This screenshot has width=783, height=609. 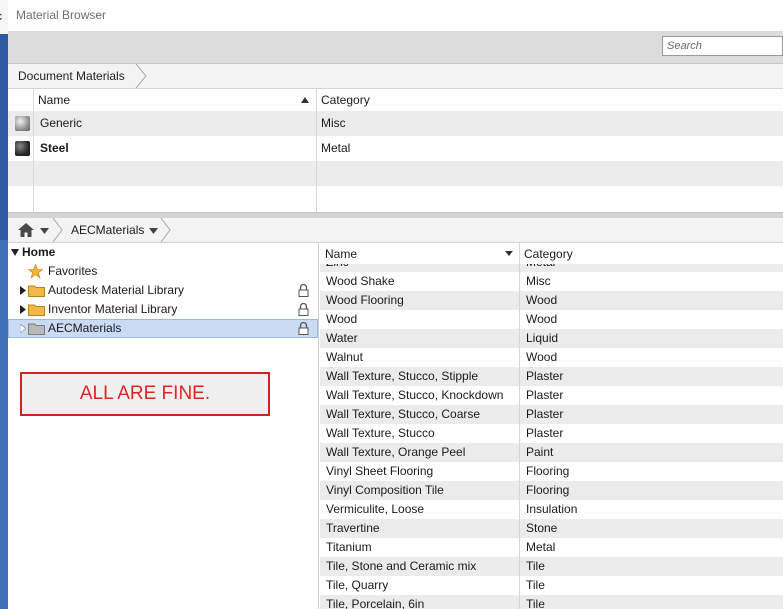 I want to click on table-row: Zinc Metal, so click(x=551, y=268).